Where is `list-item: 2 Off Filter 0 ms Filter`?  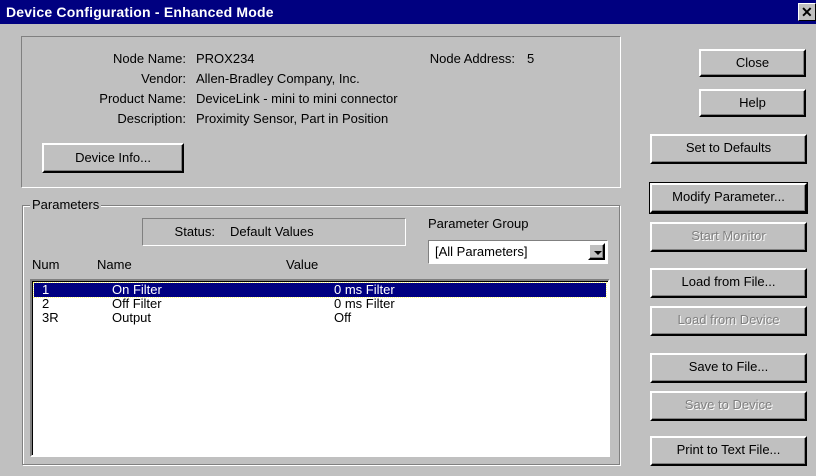
list-item: 2 Off Filter 0 ms Filter is located at coordinates (320, 304).